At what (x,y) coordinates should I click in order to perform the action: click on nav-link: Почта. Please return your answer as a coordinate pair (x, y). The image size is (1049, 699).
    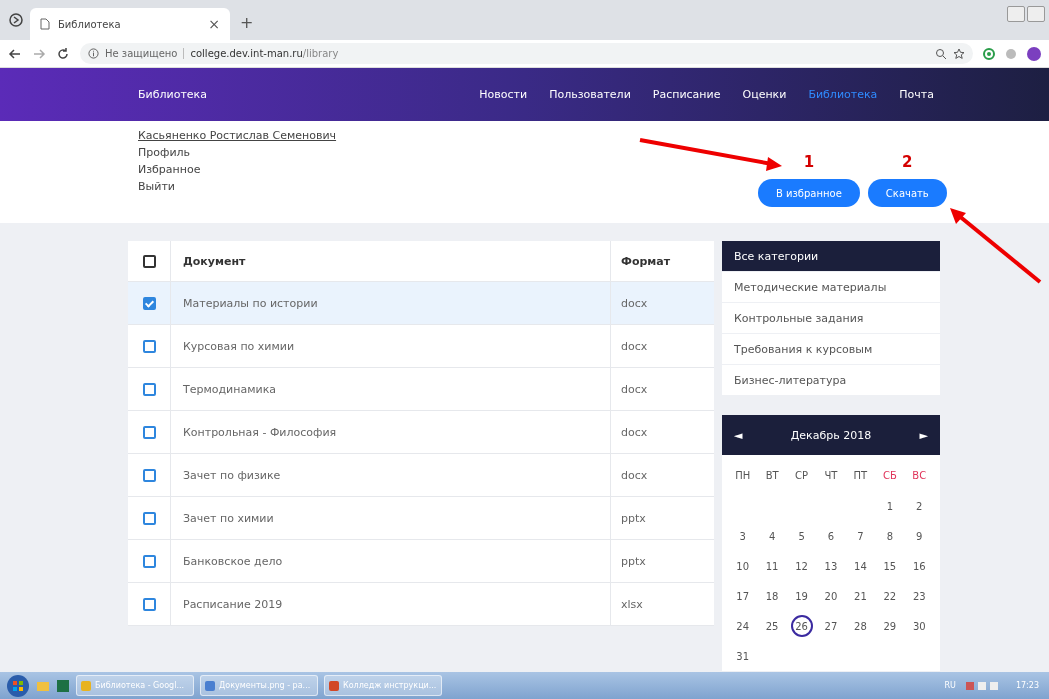
    Looking at the image, I should click on (916, 94).